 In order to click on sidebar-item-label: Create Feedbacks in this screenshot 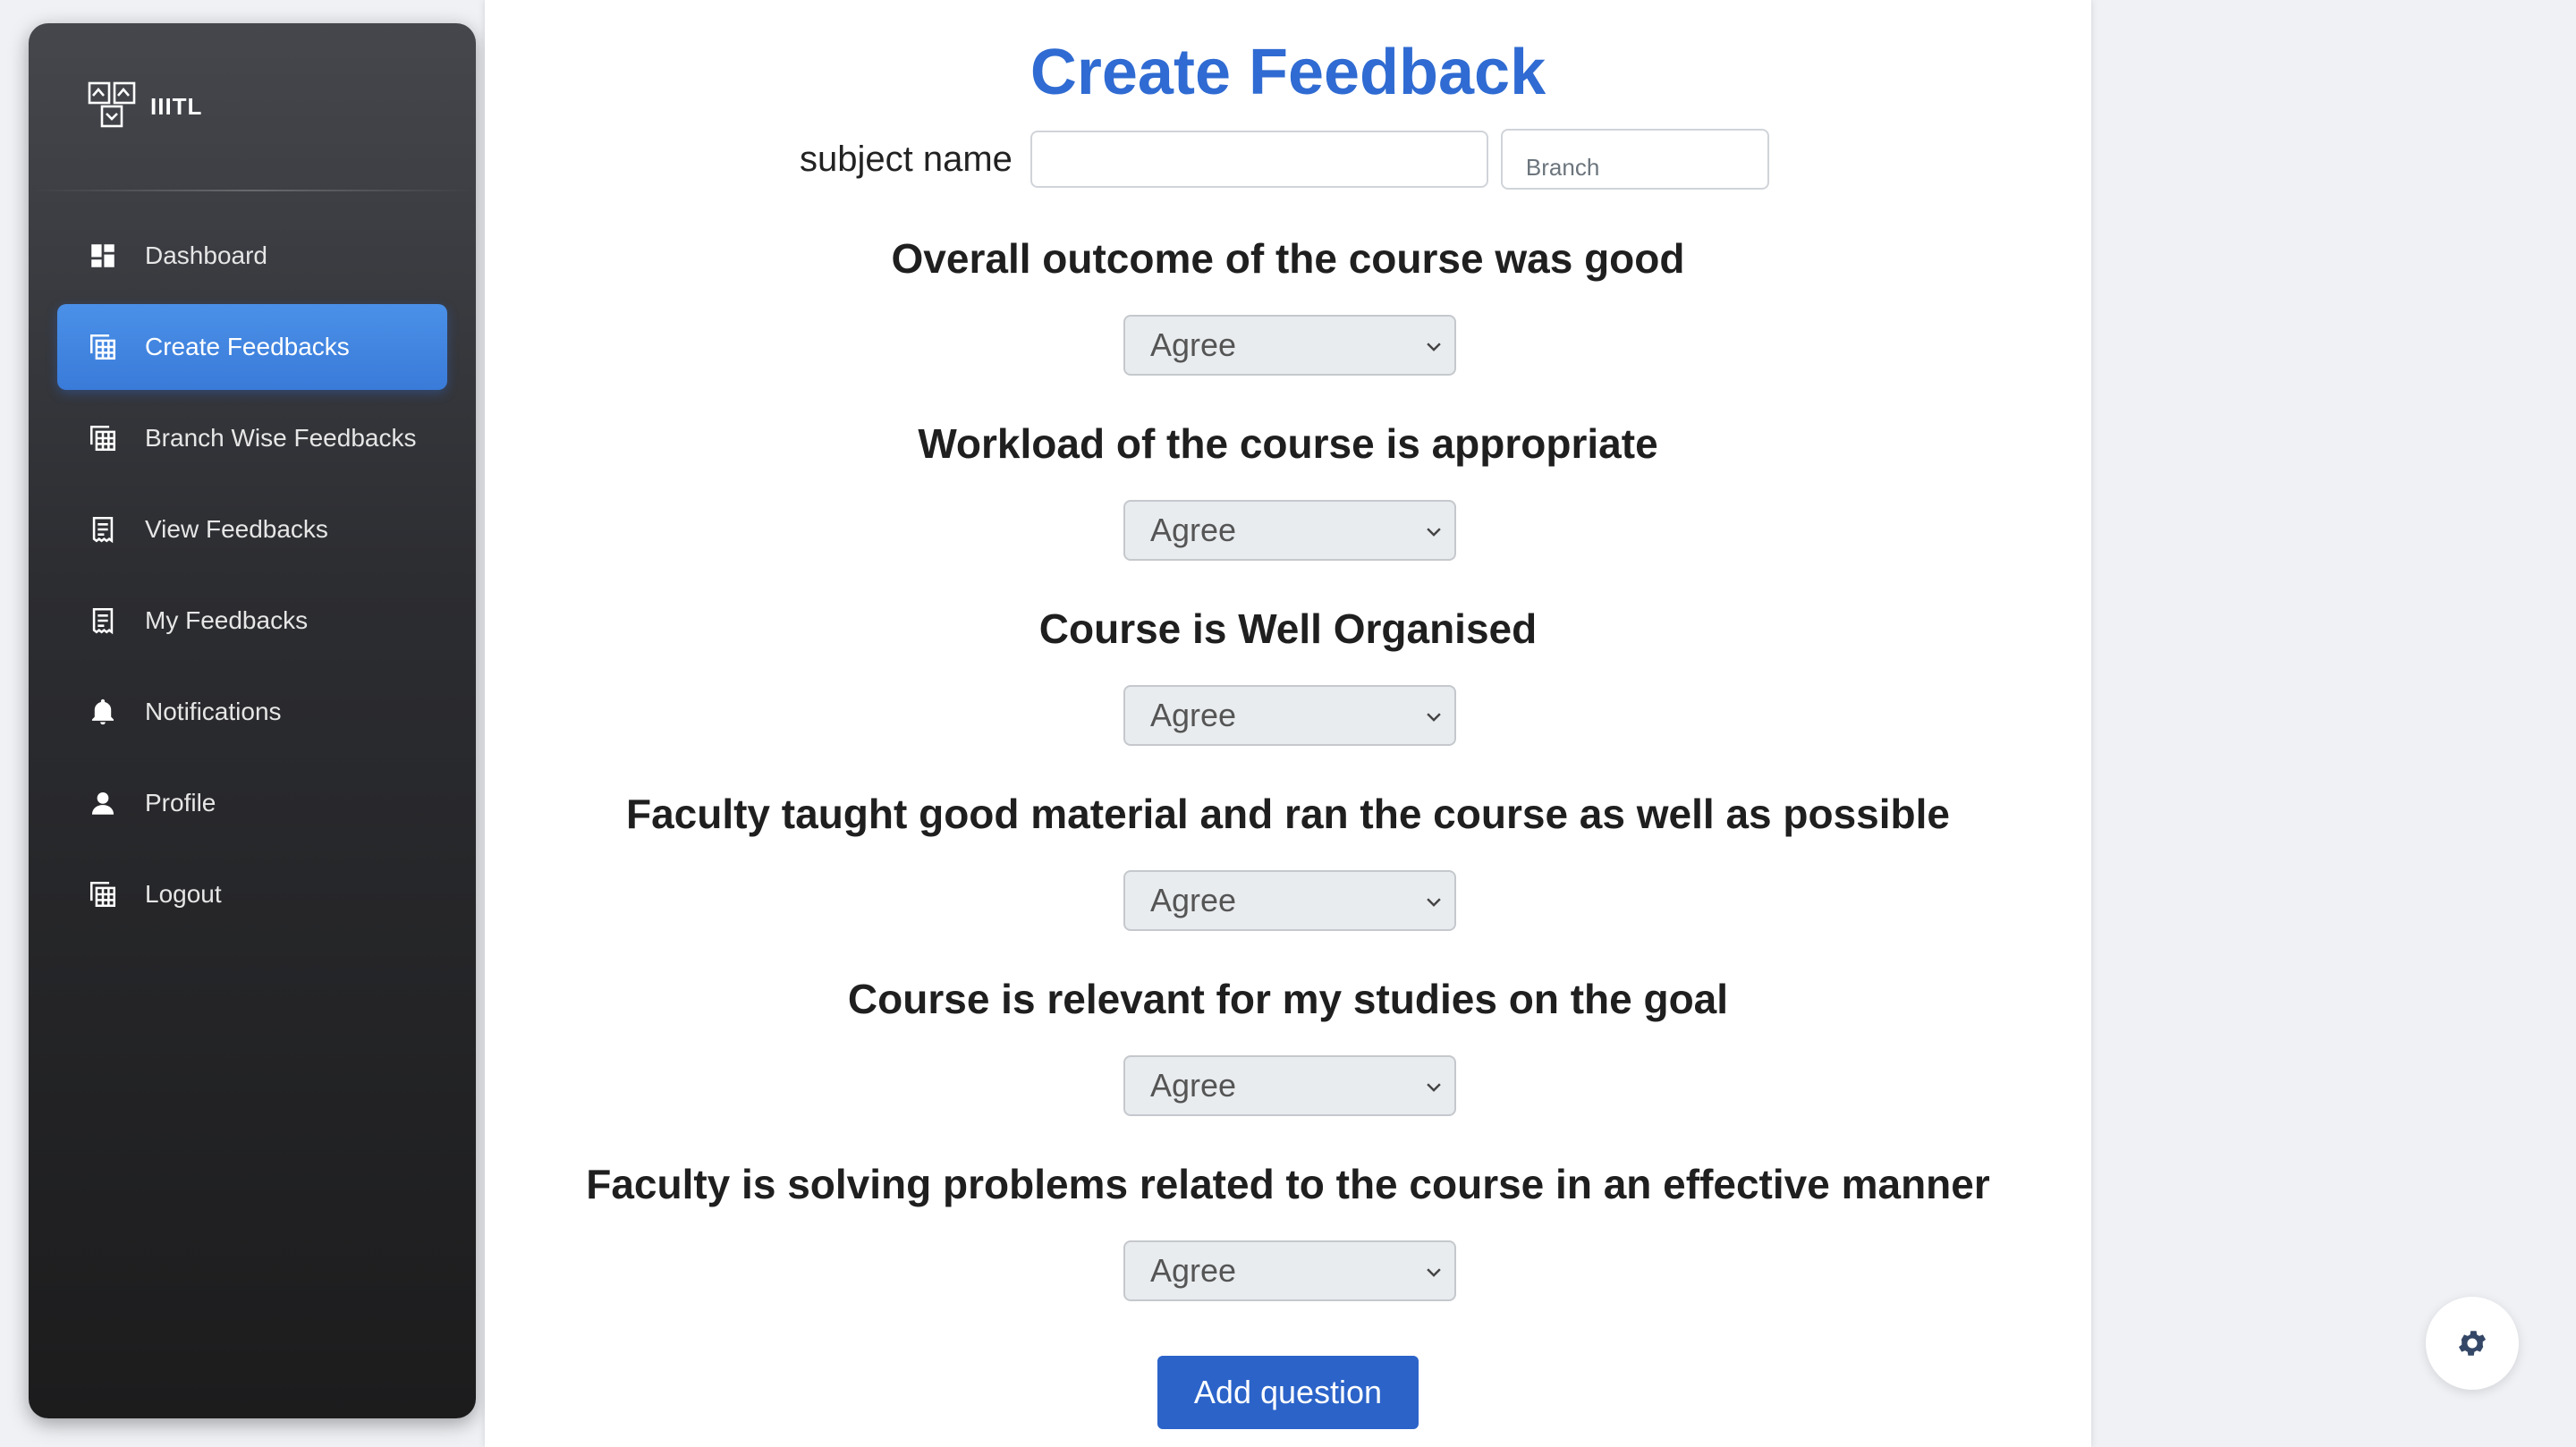, I will do `click(247, 346)`.